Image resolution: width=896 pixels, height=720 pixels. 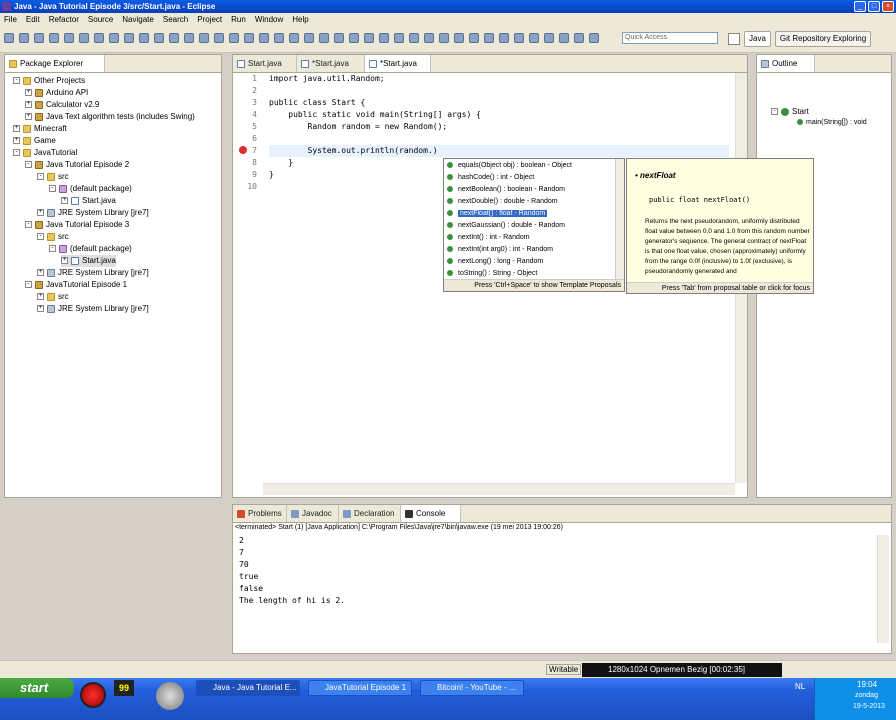 What do you see at coordinates (77, 225) in the screenshot?
I see `tree-item: - Java Tutorial Episode 3` at bounding box center [77, 225].